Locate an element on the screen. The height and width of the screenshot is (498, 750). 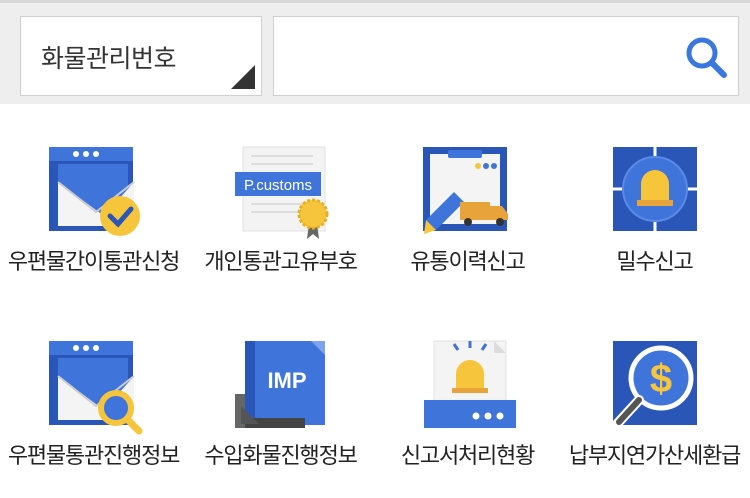
menu-item-import-cargo-progress: IMP 수입화물진행정보 is located at coordinates (280, 395).